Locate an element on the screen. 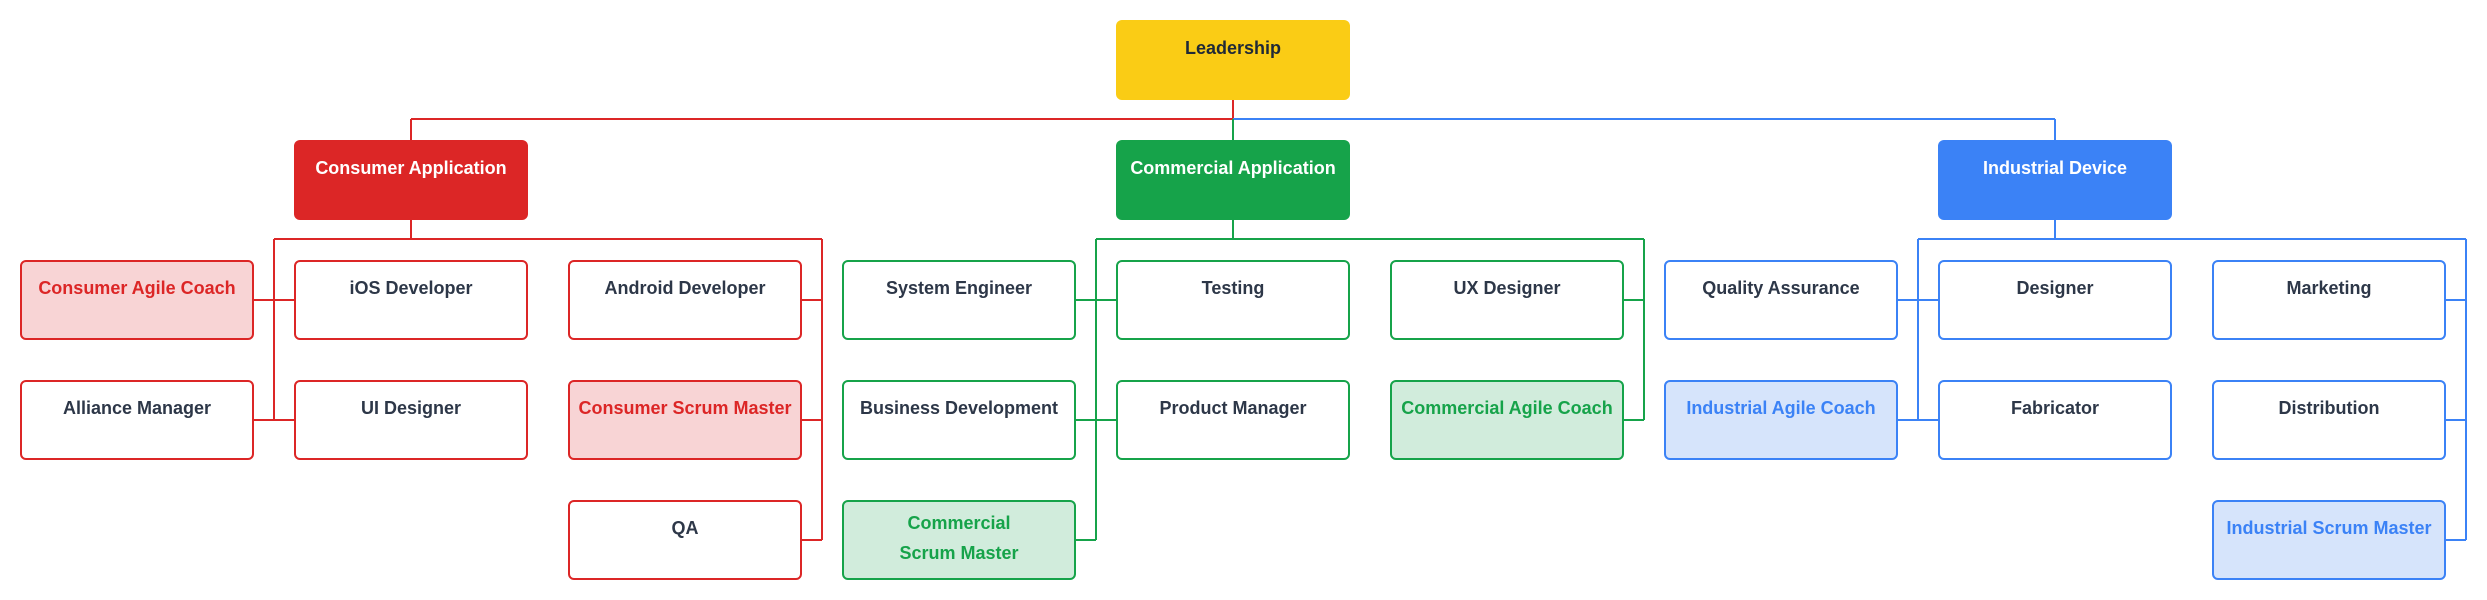 Image resolution: width=2487 pixels, height=600 pixels. node-label: Commercial is located at coordinates (959, 523).